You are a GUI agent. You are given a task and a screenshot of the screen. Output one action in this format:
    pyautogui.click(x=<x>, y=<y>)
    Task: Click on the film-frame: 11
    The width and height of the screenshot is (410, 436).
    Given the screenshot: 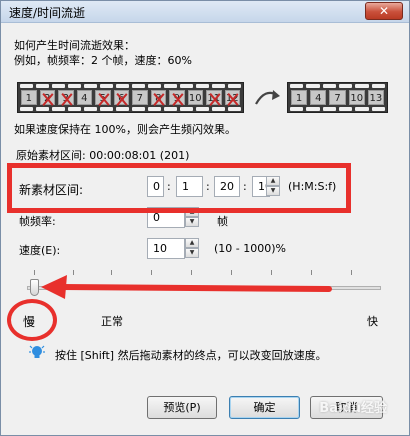 What is the action you would take?
    pyautogui.click(x=214, y=97)
    